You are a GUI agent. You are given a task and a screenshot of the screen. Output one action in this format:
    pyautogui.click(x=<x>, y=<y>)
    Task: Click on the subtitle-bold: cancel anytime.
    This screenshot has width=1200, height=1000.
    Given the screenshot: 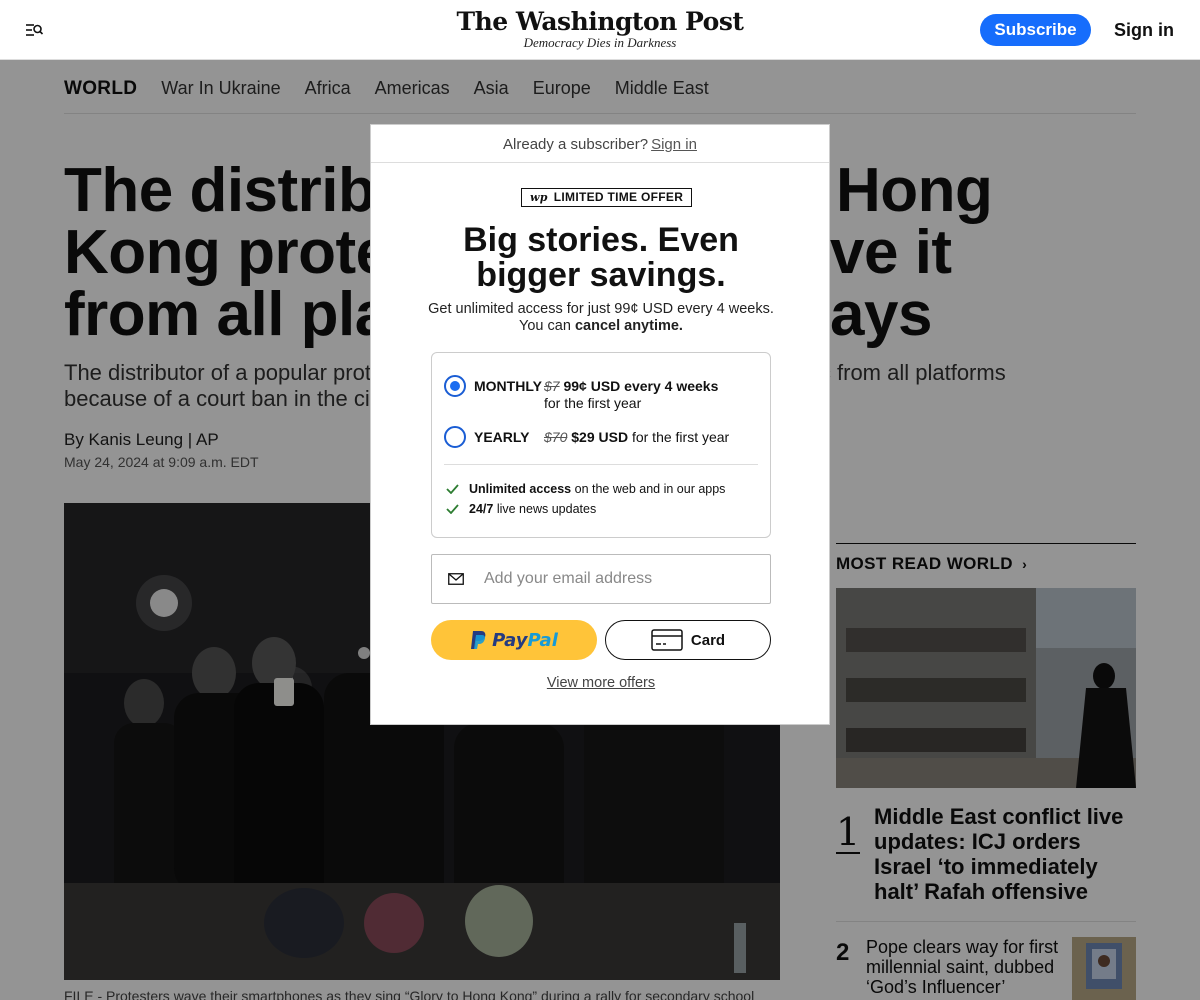 What is the action you would take?
    pyautogui.click(x=628, y=326)
    